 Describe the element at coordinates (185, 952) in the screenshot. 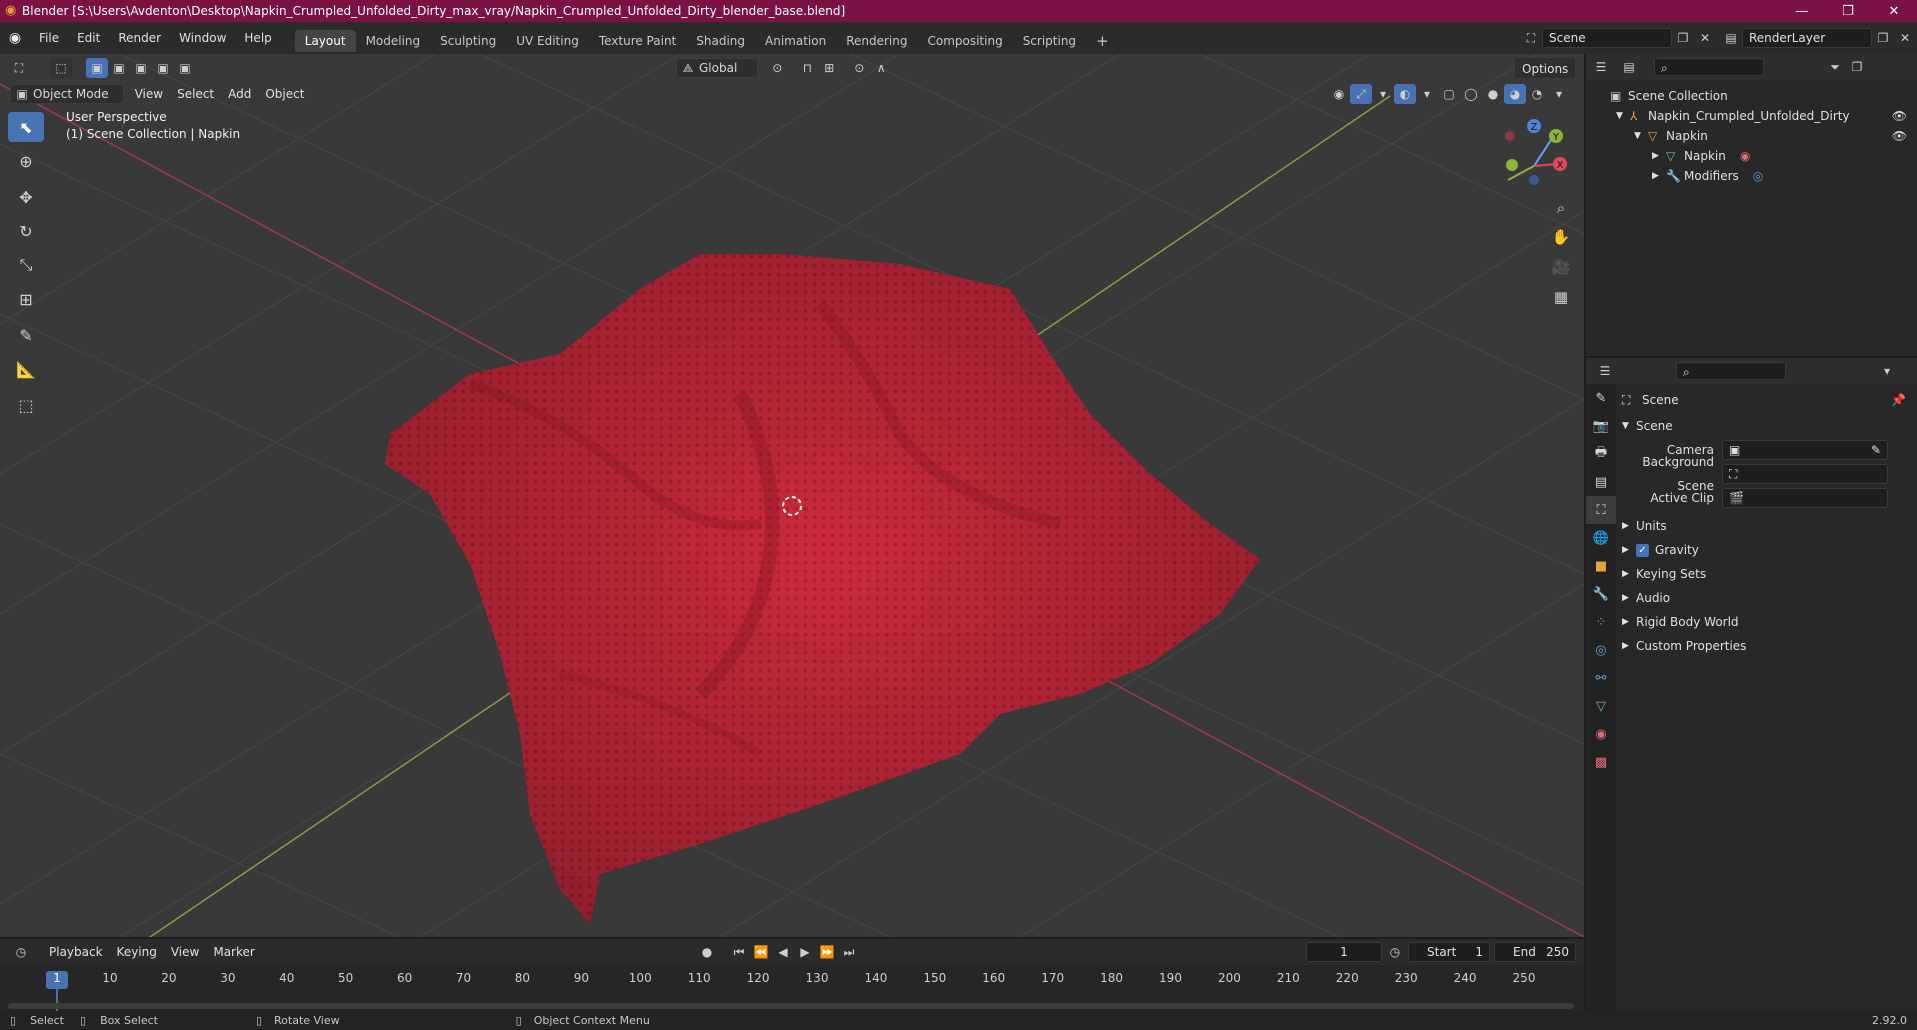

I see `menu-timeline-view: View` at that location.